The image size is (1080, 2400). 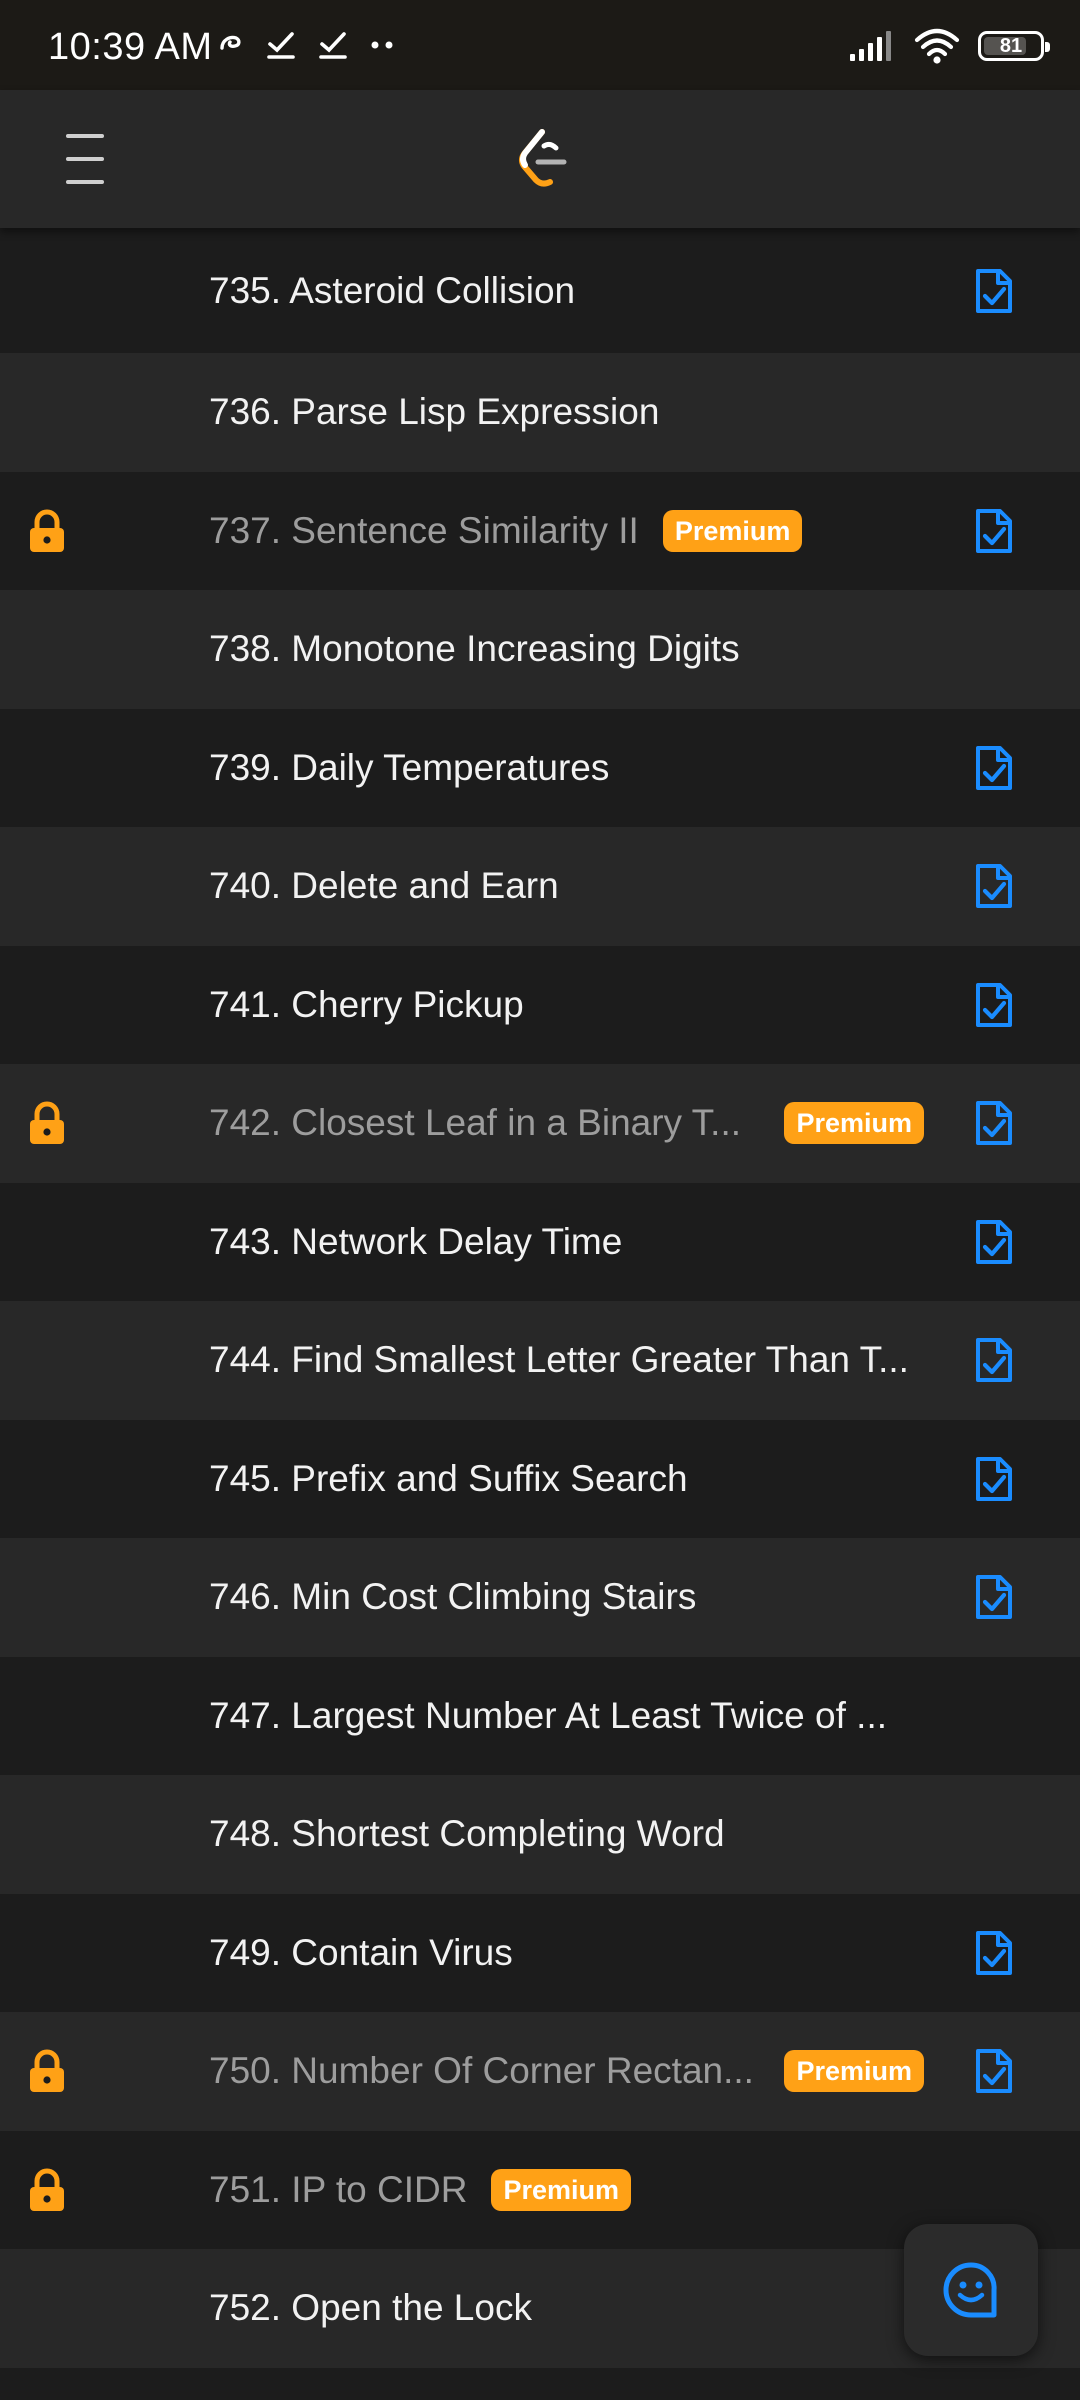 What do you see at coordinates (937, 46) in the screenshot?
I see `wifi-icon` at bounding box center [937, 46].